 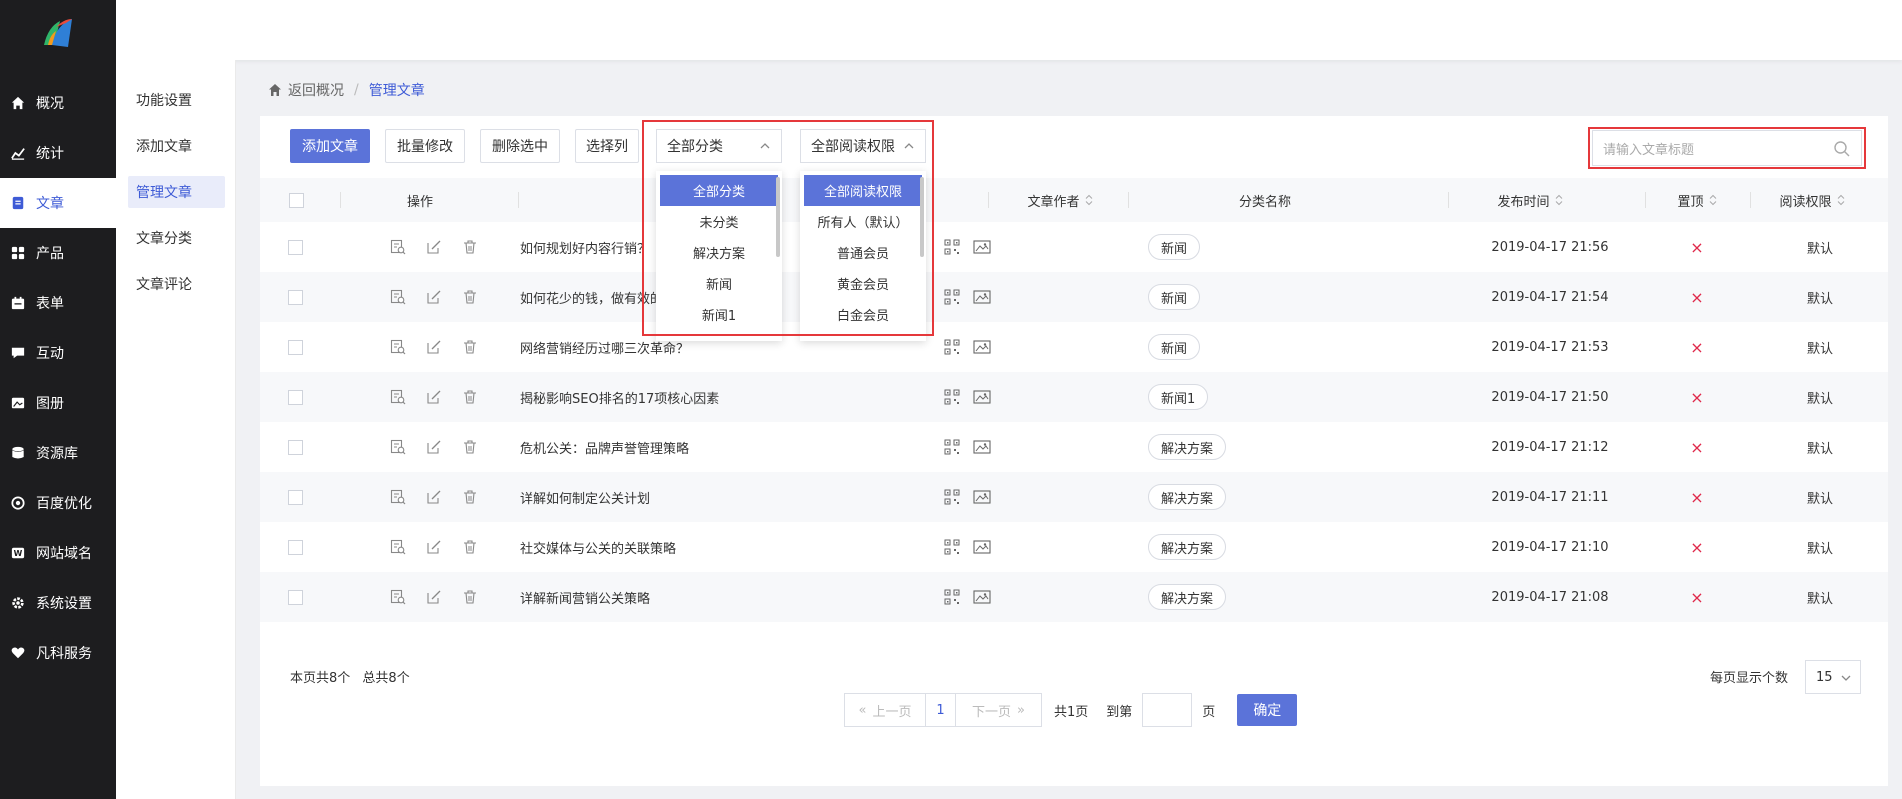 I want to click on search-icon, so click(x=1842, y=149).